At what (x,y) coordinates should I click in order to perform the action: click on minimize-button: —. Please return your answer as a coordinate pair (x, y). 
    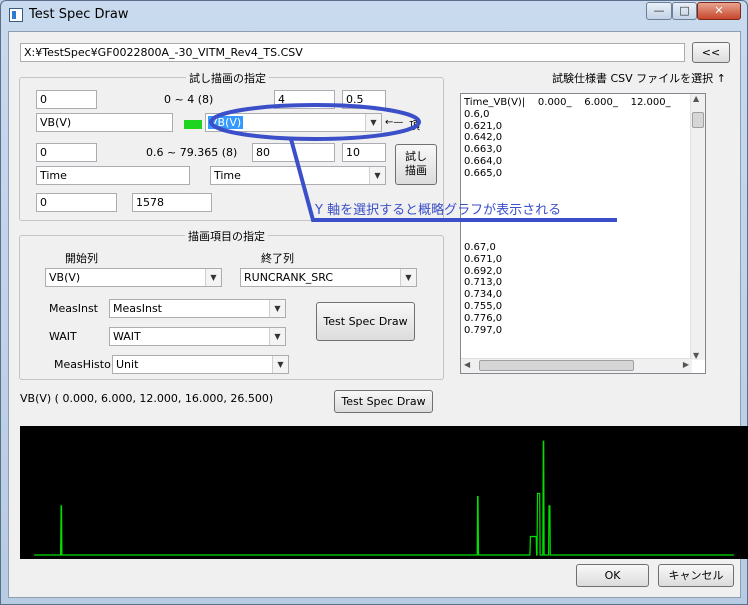
    Looking at the image, I should click on (659, 11).